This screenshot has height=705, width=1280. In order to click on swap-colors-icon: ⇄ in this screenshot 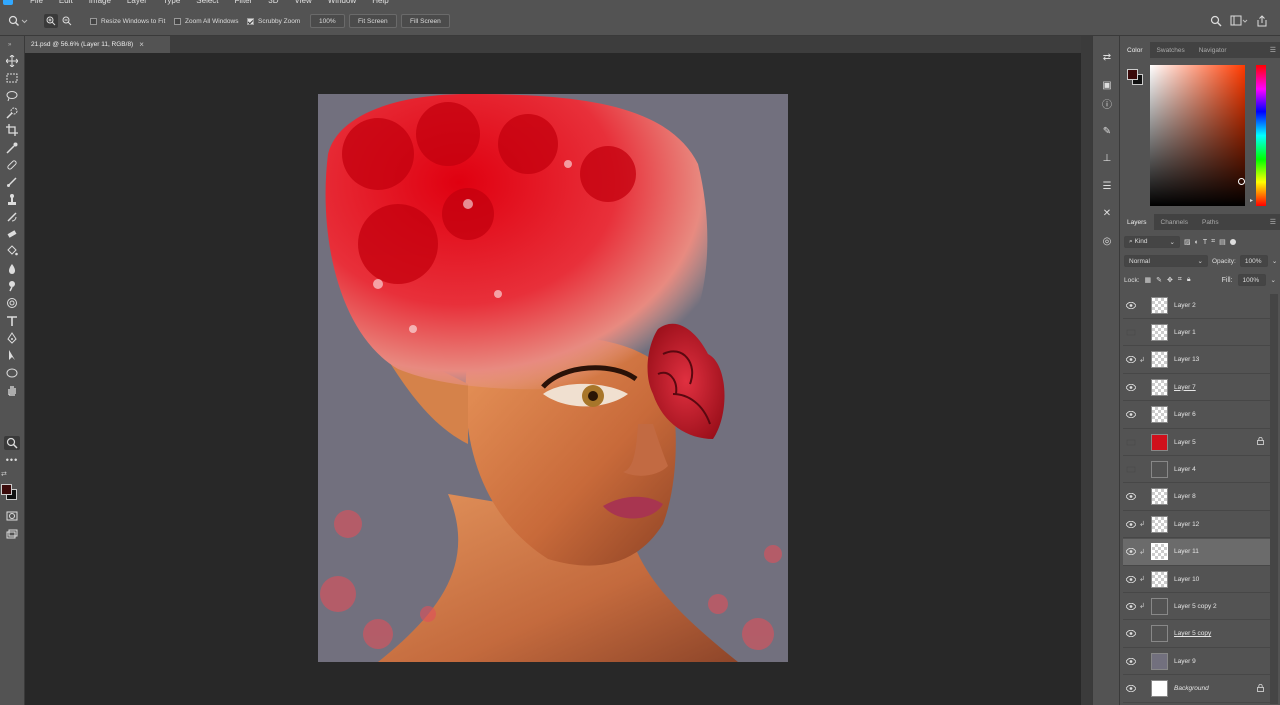, I will do `click(12, 475)`.